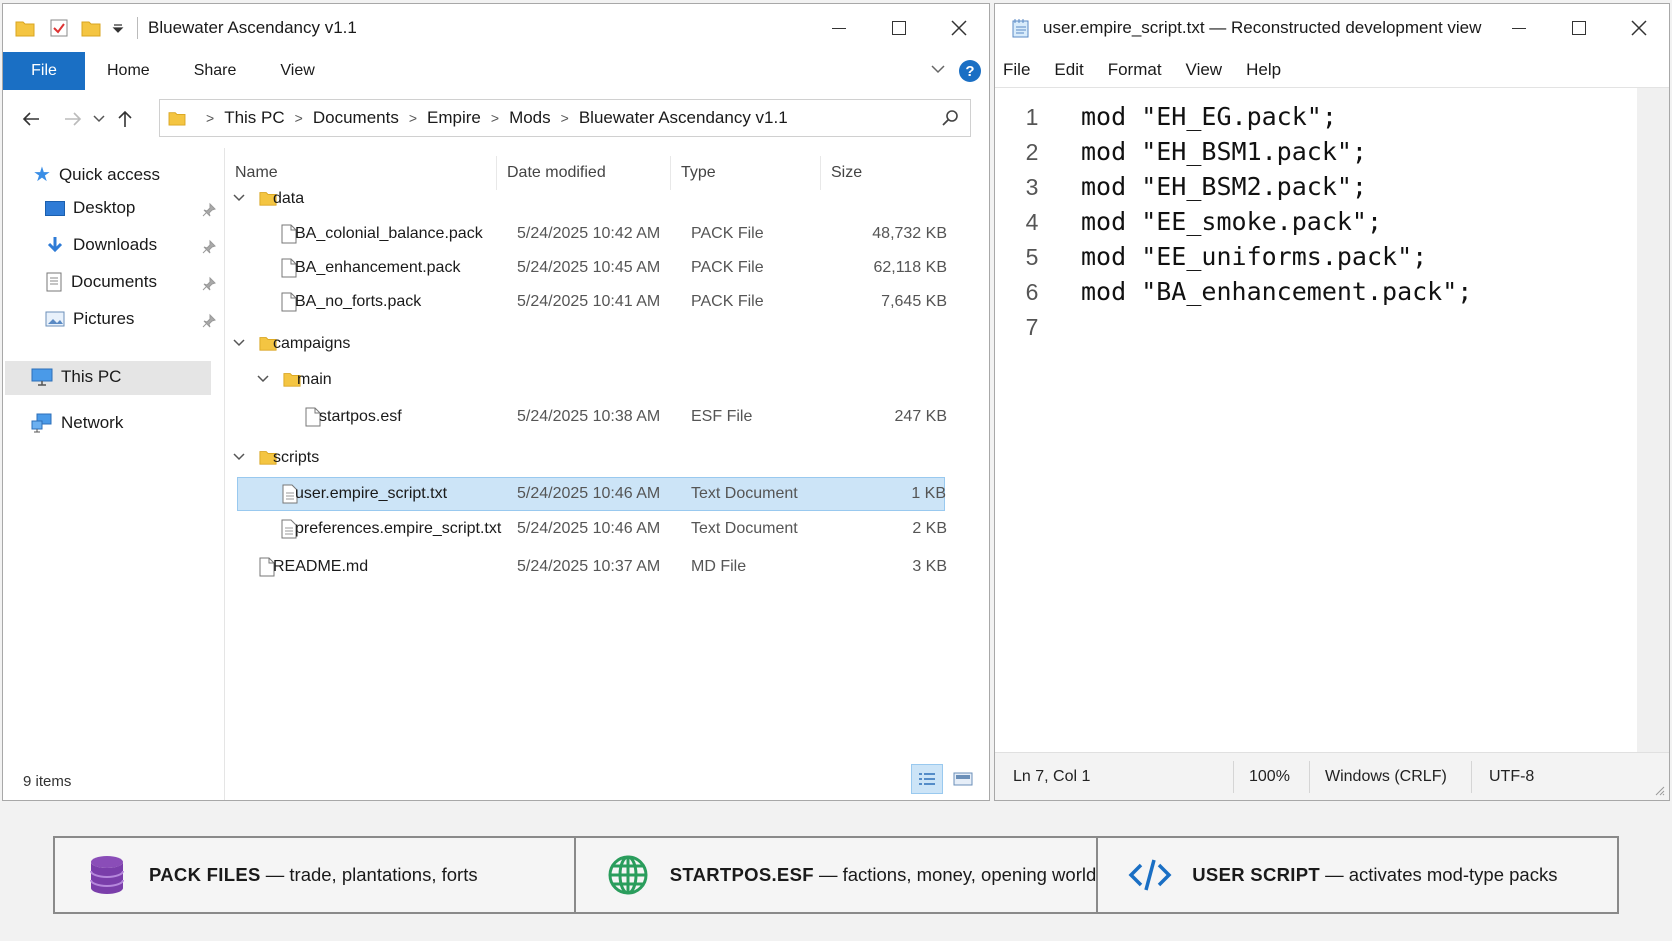  I want to click on nav-documents-label: Documents, so click(114, 281).